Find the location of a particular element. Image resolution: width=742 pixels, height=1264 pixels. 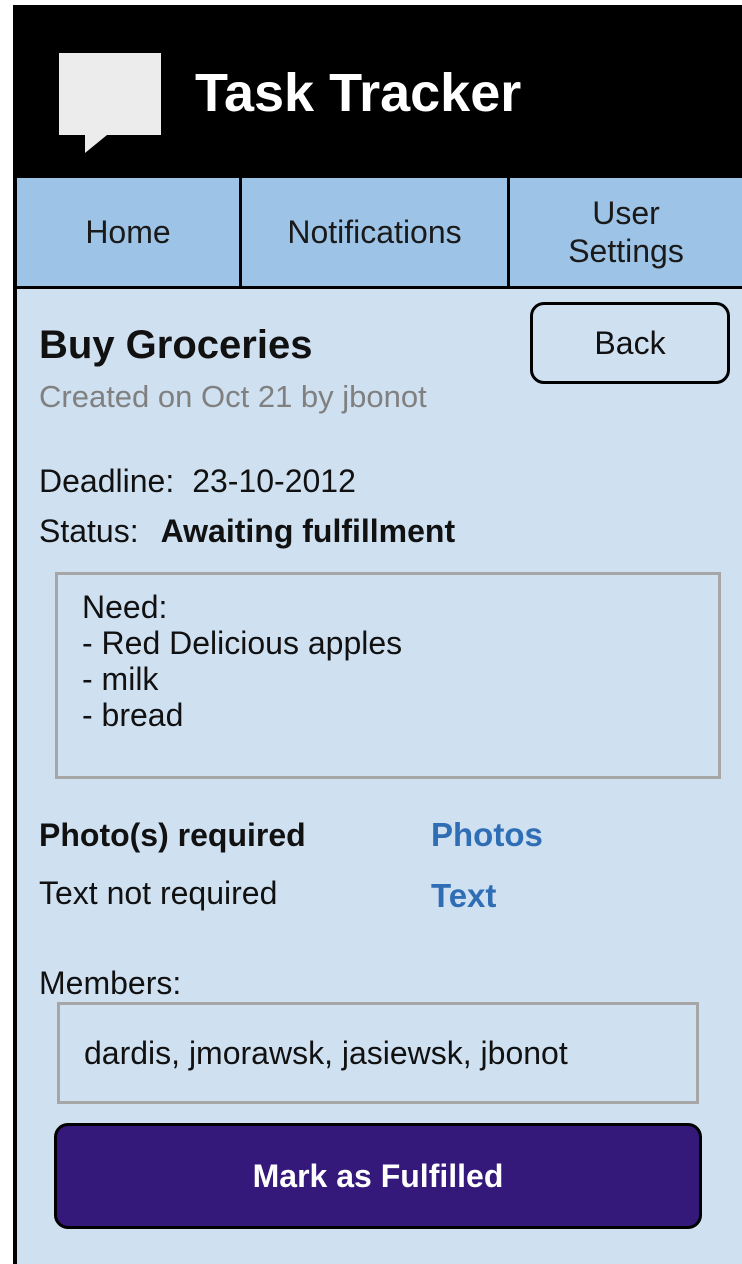

app-title: Task Tracker is located at coordinates (358, 93).